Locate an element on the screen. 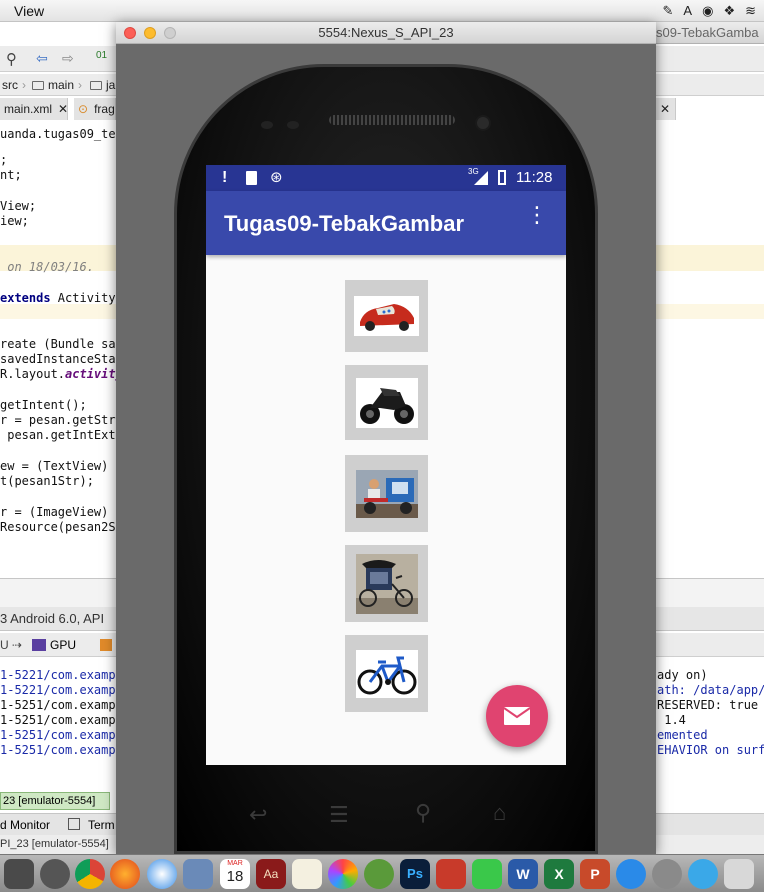  battery-icon is located at coordinates (502, 177).